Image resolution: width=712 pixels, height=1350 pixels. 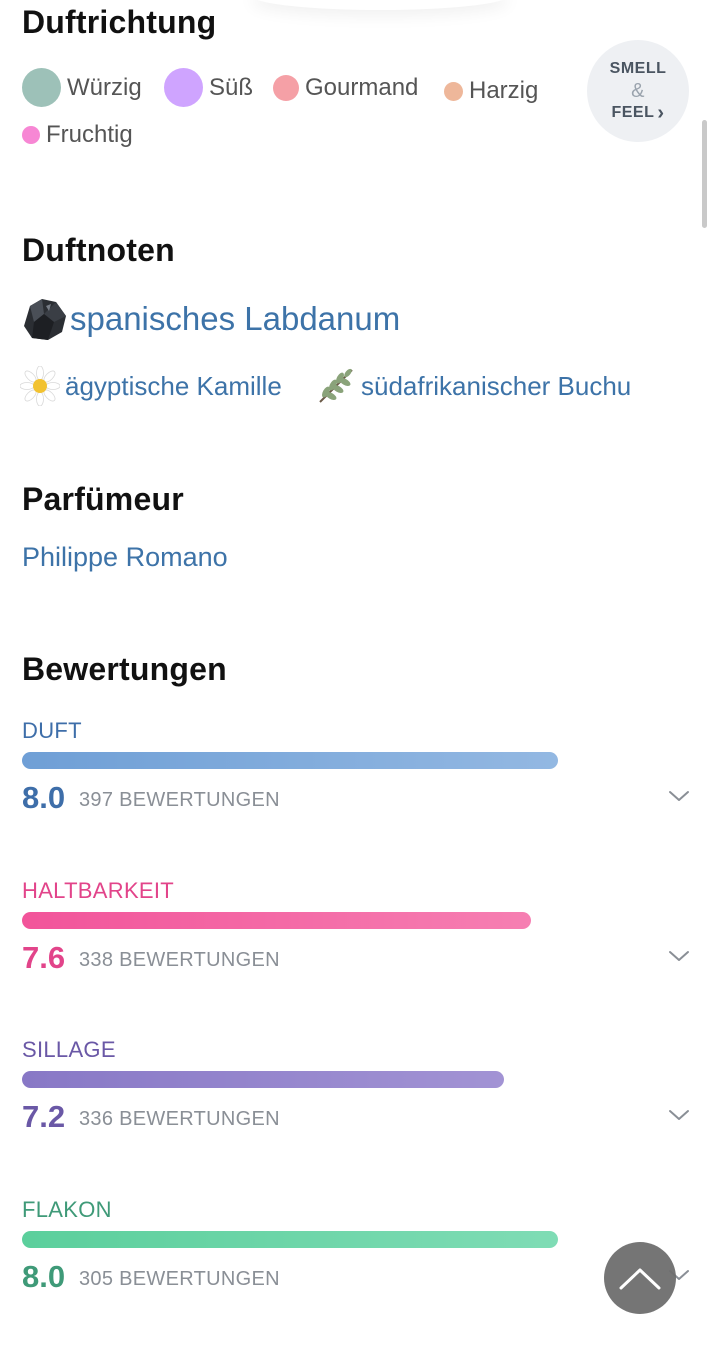 What do you see at coordinates (52, 730) in the screenshot?
I see `rating-label: DUFT` at bounding box center [52, 730].